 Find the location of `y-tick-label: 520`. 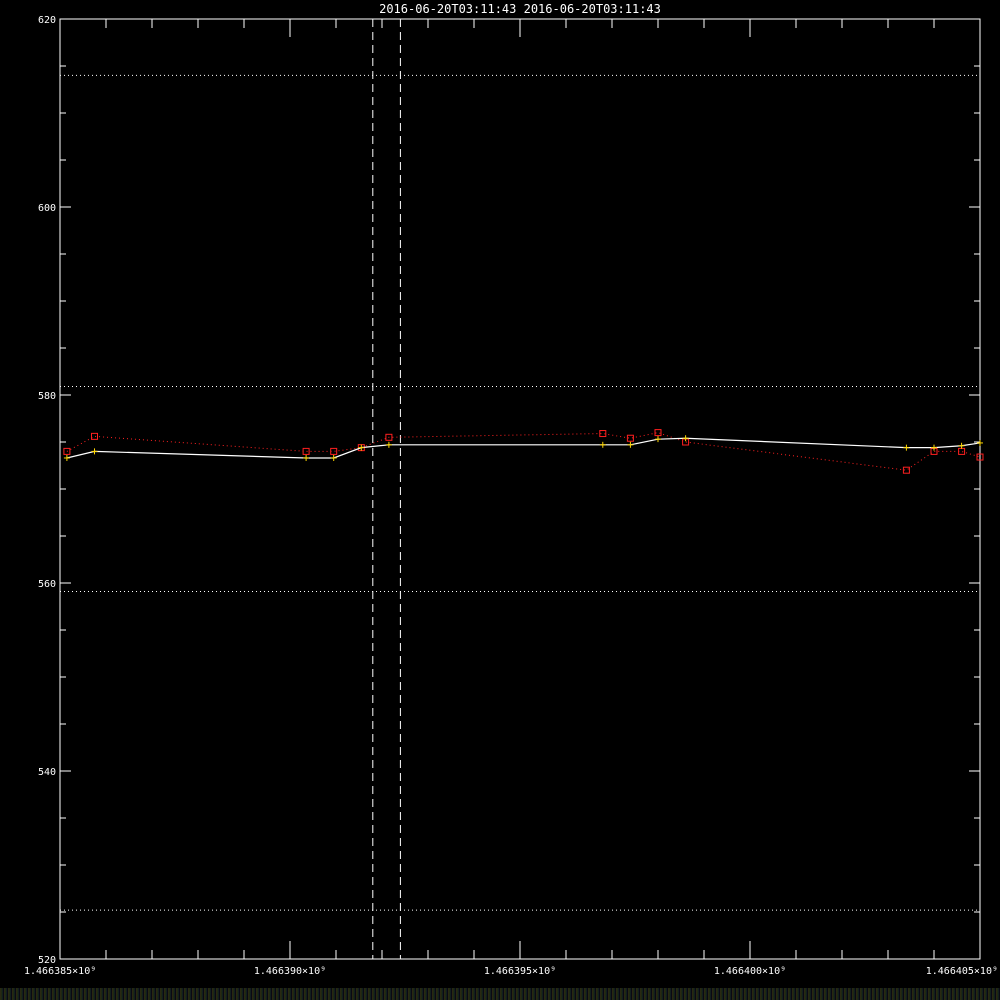

y-tick-label: 520 is located at coordinates (47, 960).